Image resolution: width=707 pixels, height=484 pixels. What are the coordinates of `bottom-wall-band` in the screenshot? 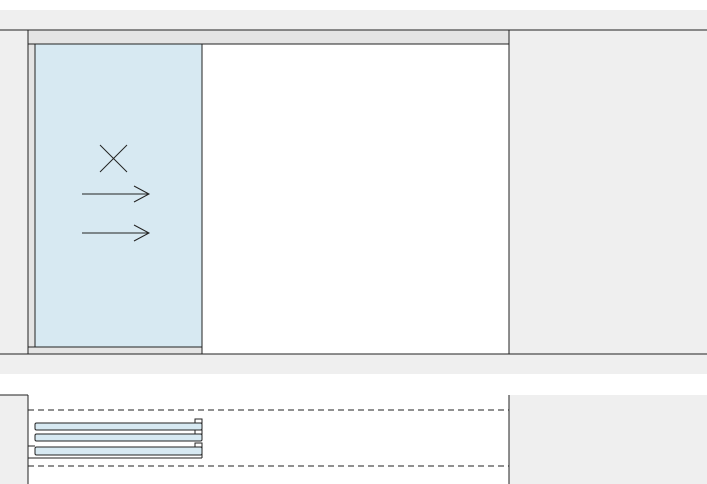 It's located at (353, 364).